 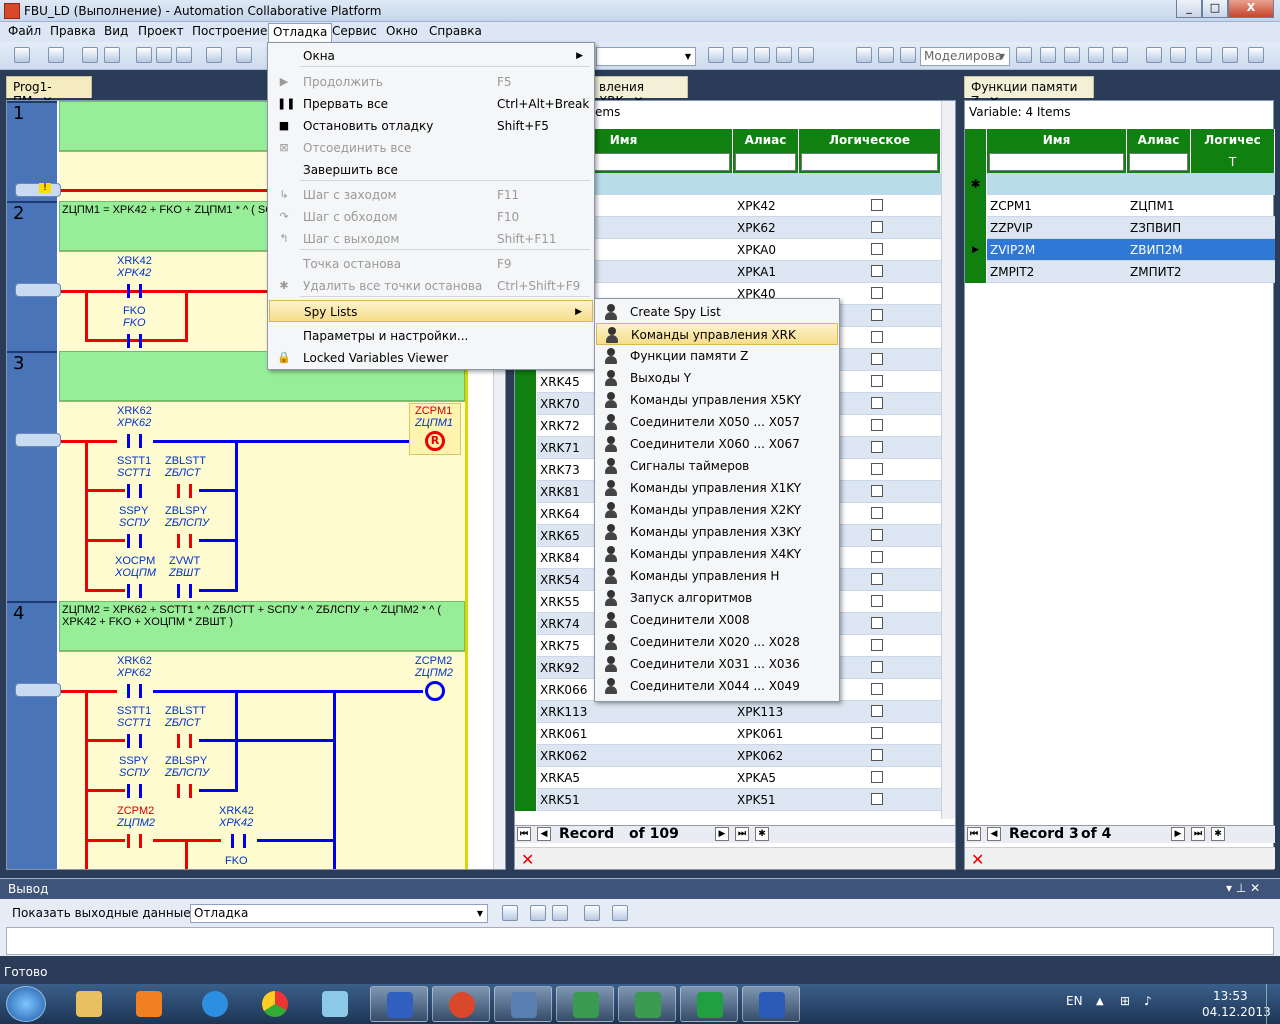 I want to click on tools-icon, so click(x=784, y=55).